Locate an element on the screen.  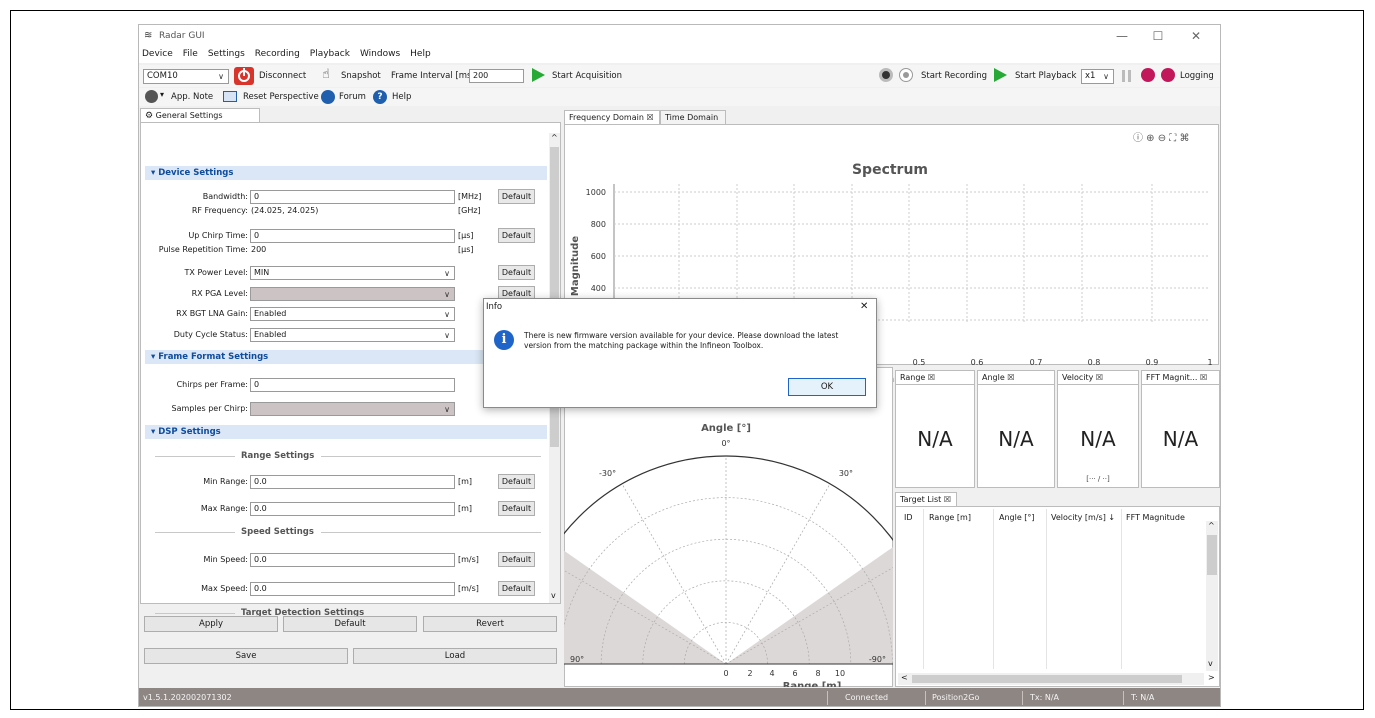
max-range-default-button: Default is located at coordinates (516, 508).